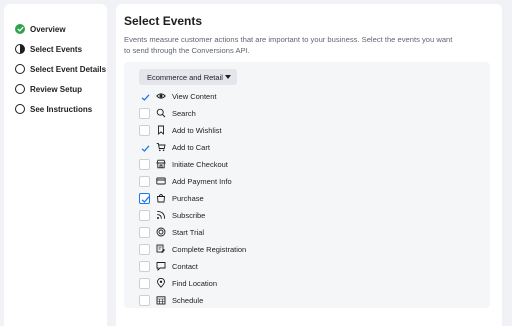  I want to click on event-label: Start Trial, so click(188, 232).